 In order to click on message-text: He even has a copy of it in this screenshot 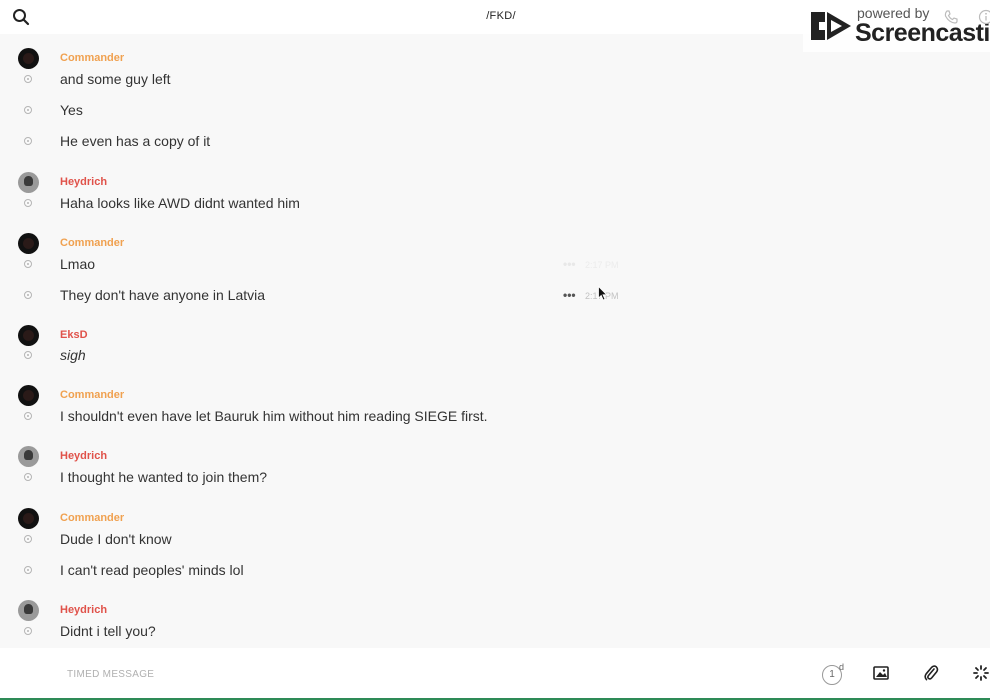, I will do `click(135, 141)`.